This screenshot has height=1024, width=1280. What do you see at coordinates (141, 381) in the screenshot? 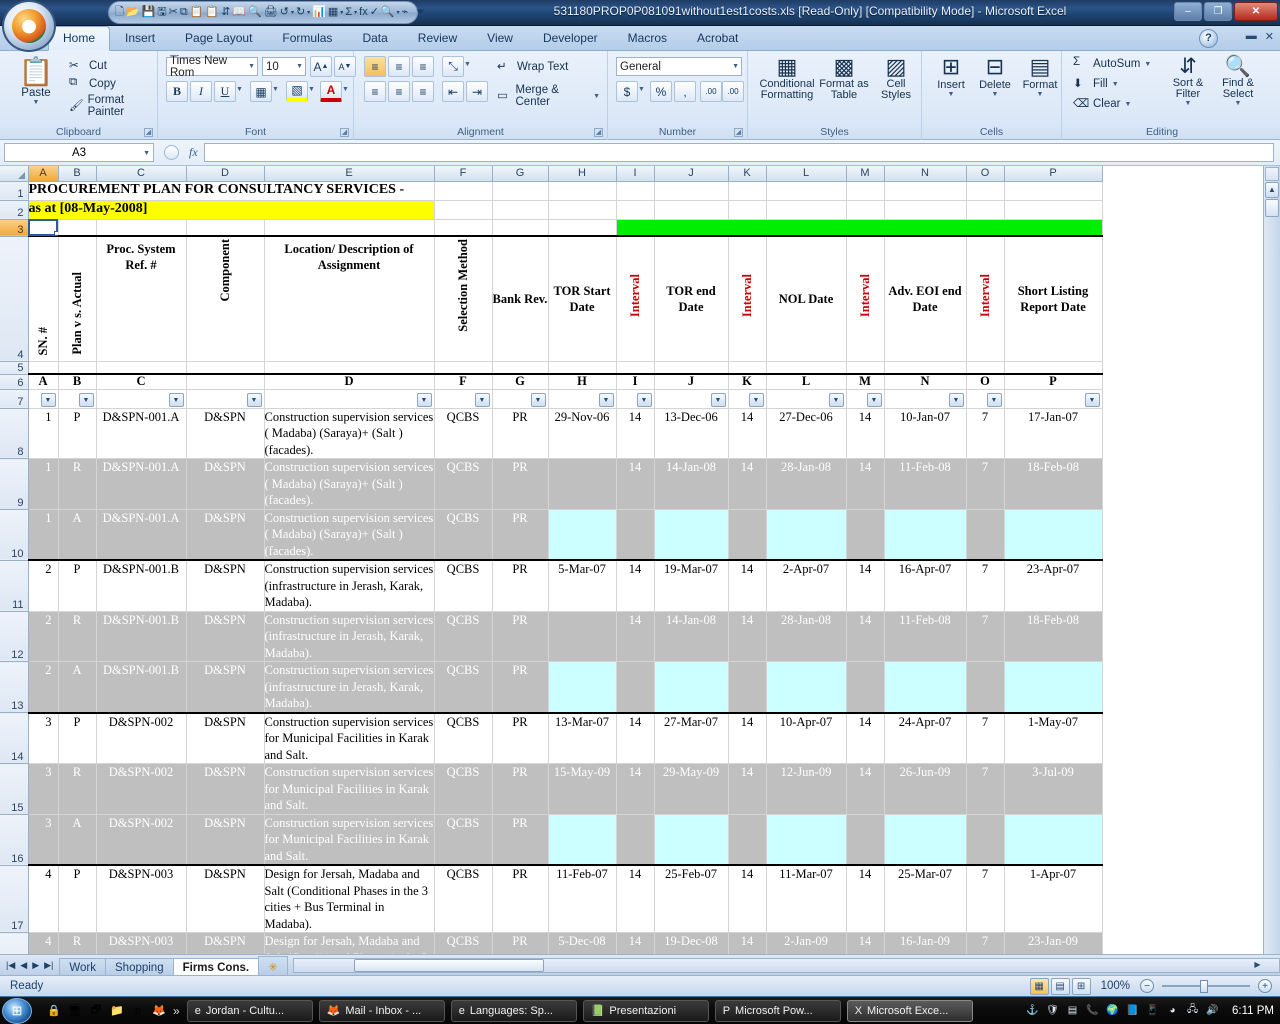
I see `letter-cell-C: C` at bounding box center [141, 381].